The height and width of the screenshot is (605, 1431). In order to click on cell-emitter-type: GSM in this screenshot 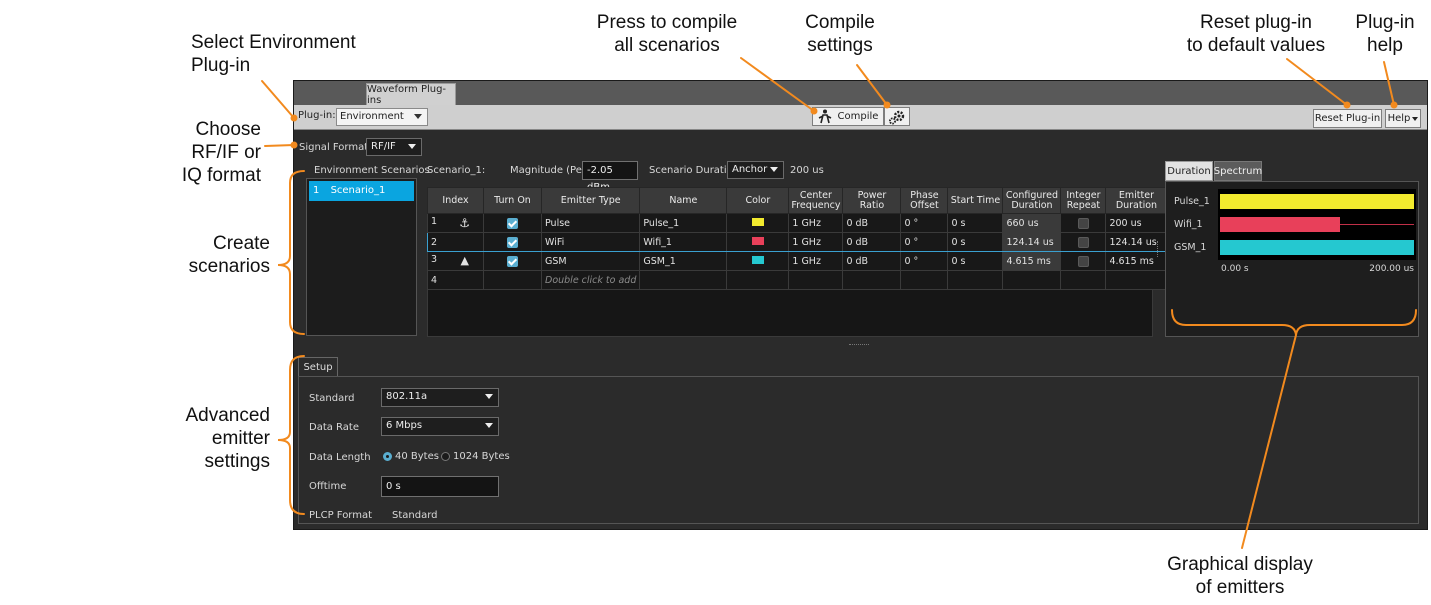, I will do `click(590, 261)`.